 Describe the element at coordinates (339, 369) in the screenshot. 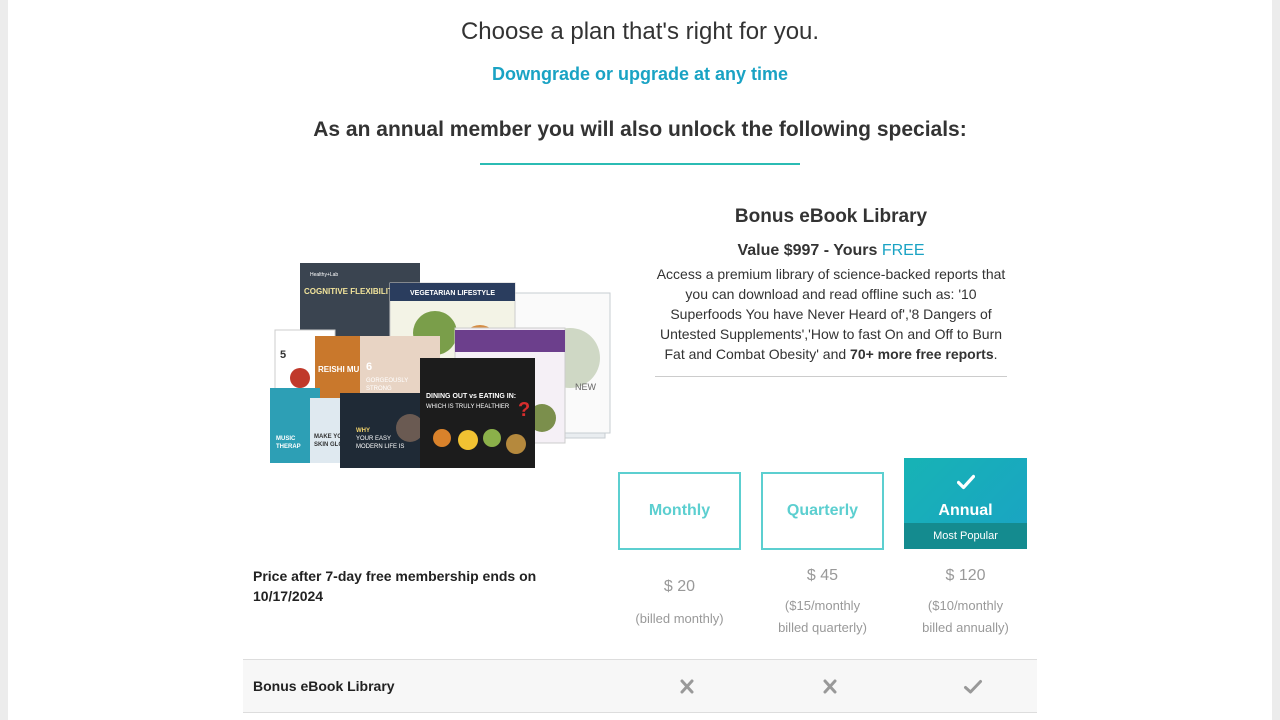

I see `svg-text: REISHI MU` at that location.